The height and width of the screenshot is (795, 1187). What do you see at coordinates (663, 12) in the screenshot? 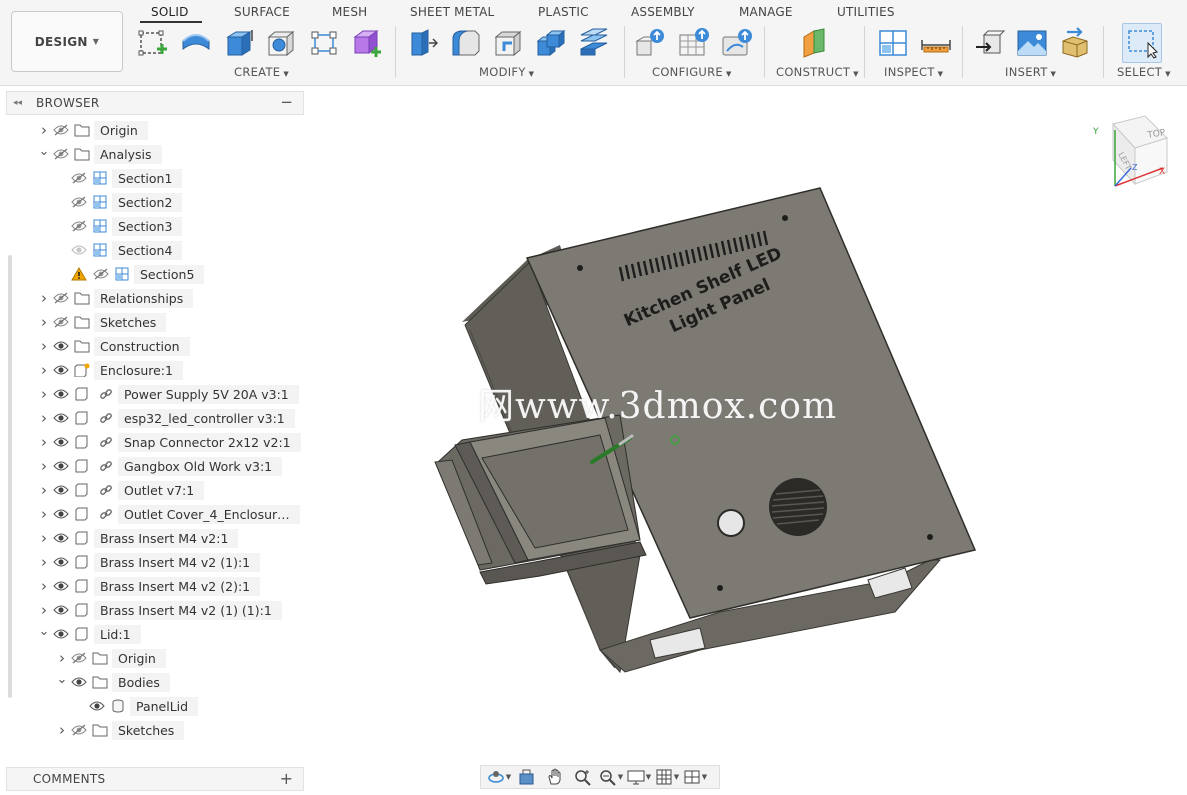
I see `tab-assembly: ASSEMBLY` at bounding box center [663, 12].